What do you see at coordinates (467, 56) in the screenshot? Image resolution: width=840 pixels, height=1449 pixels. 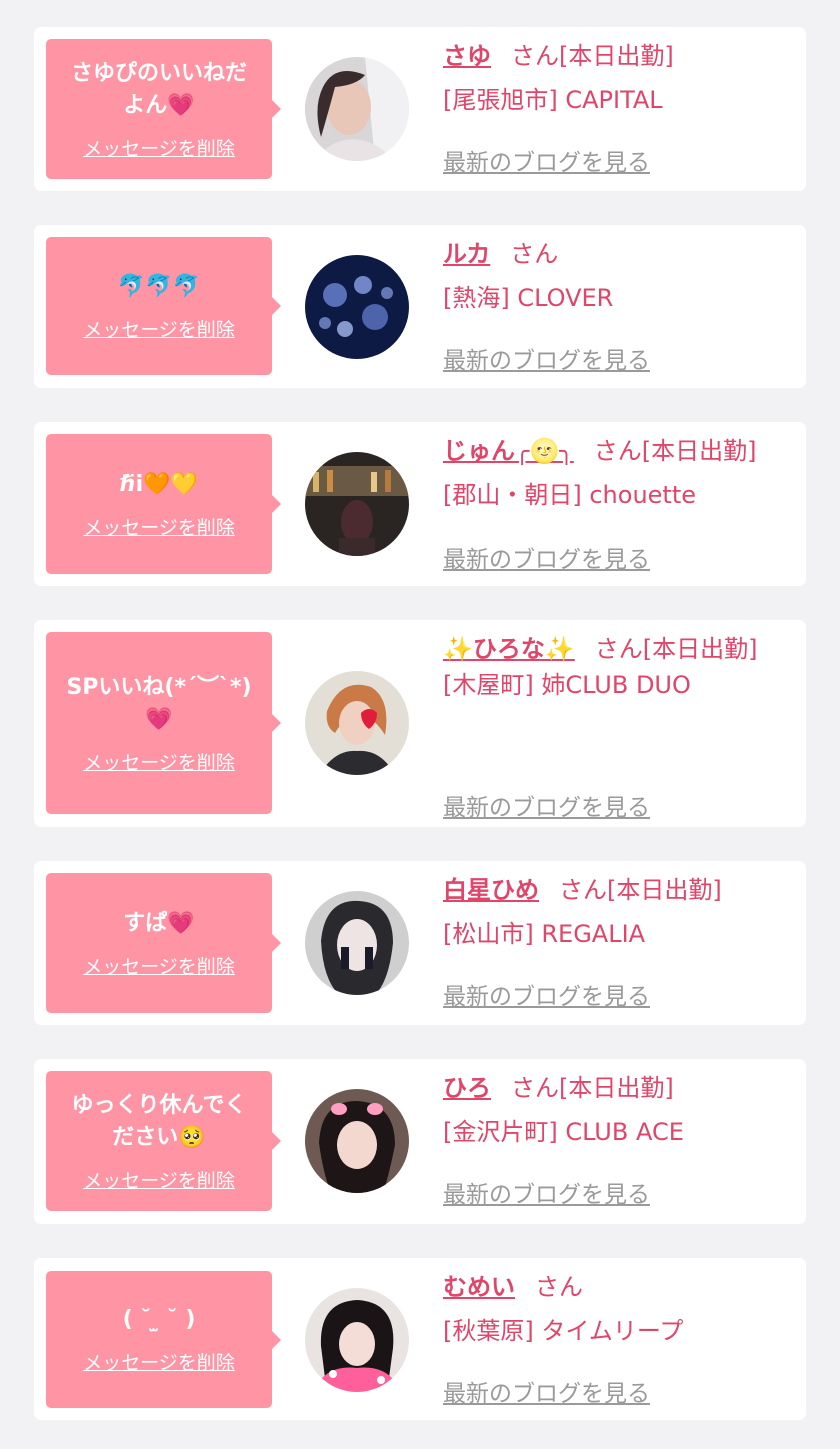 I see `cast-name-link: さゆ` at bounding box center [467, 56].